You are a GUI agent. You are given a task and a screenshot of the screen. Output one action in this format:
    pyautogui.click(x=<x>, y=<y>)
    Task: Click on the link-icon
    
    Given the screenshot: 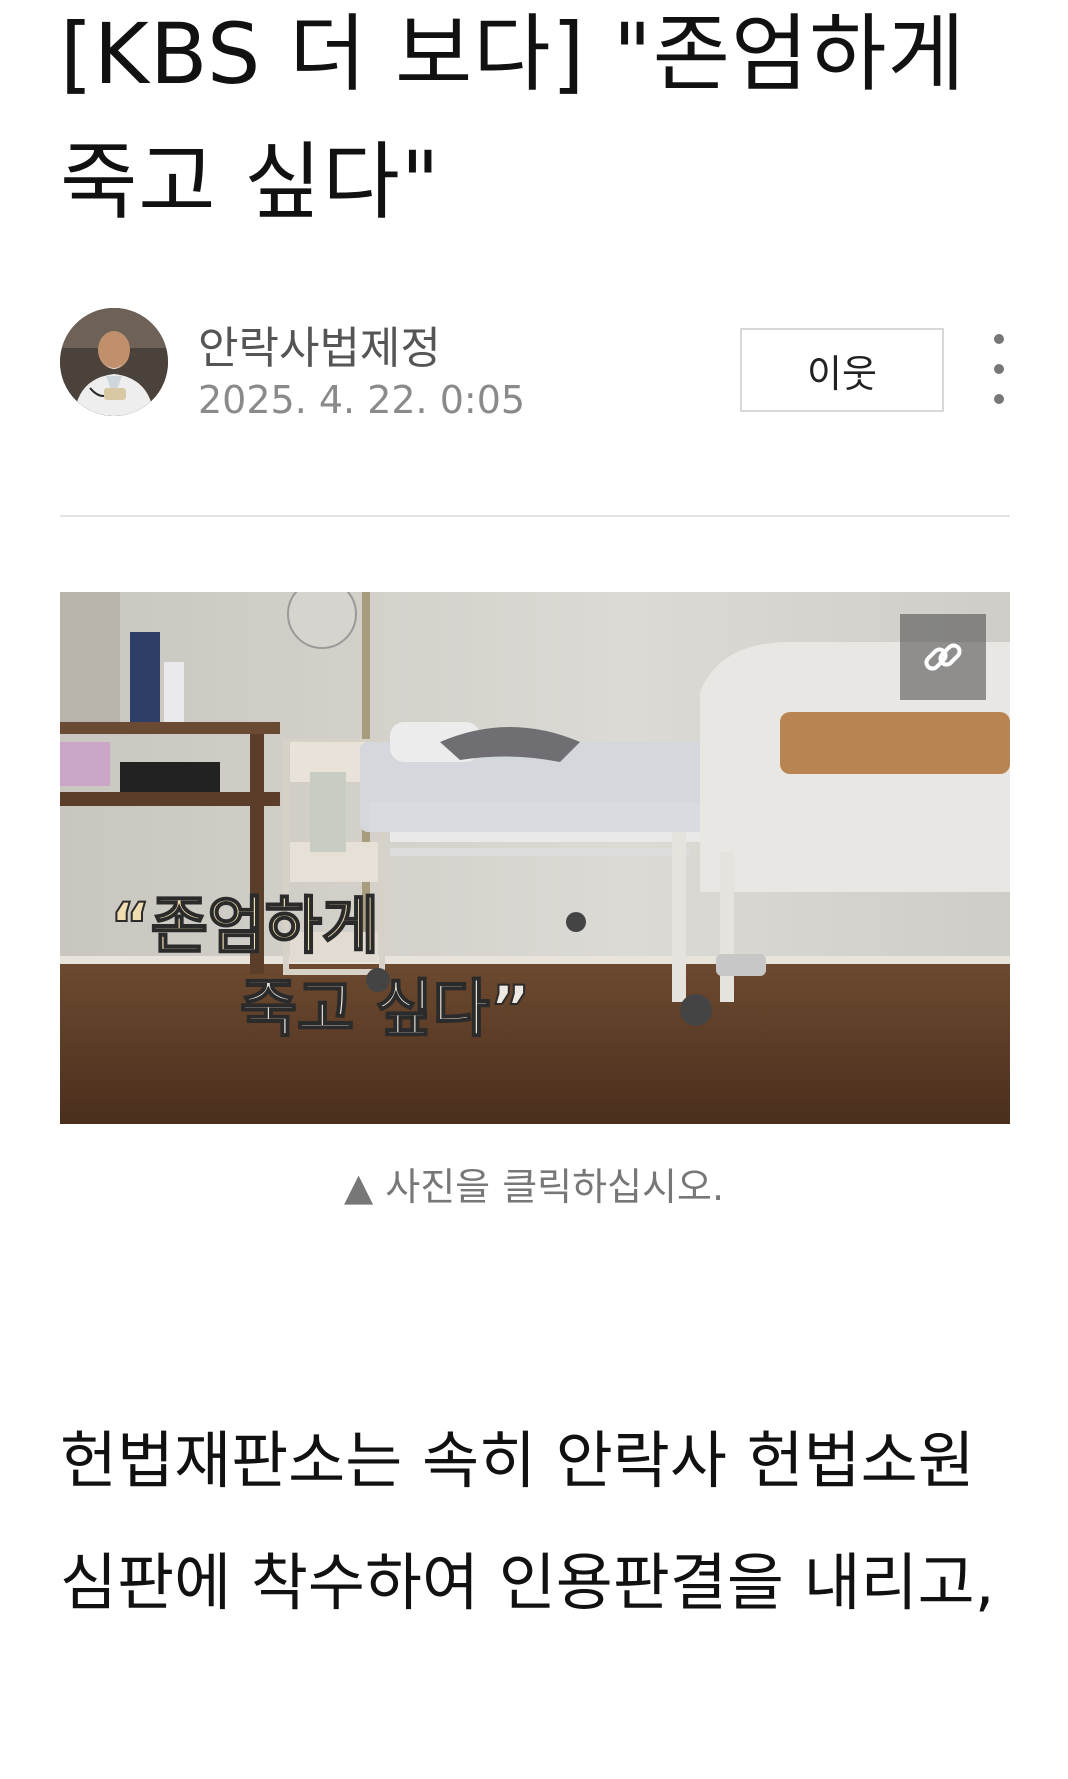 What is the action you would take?
    pyautogui.click(x=943, y=657)
    